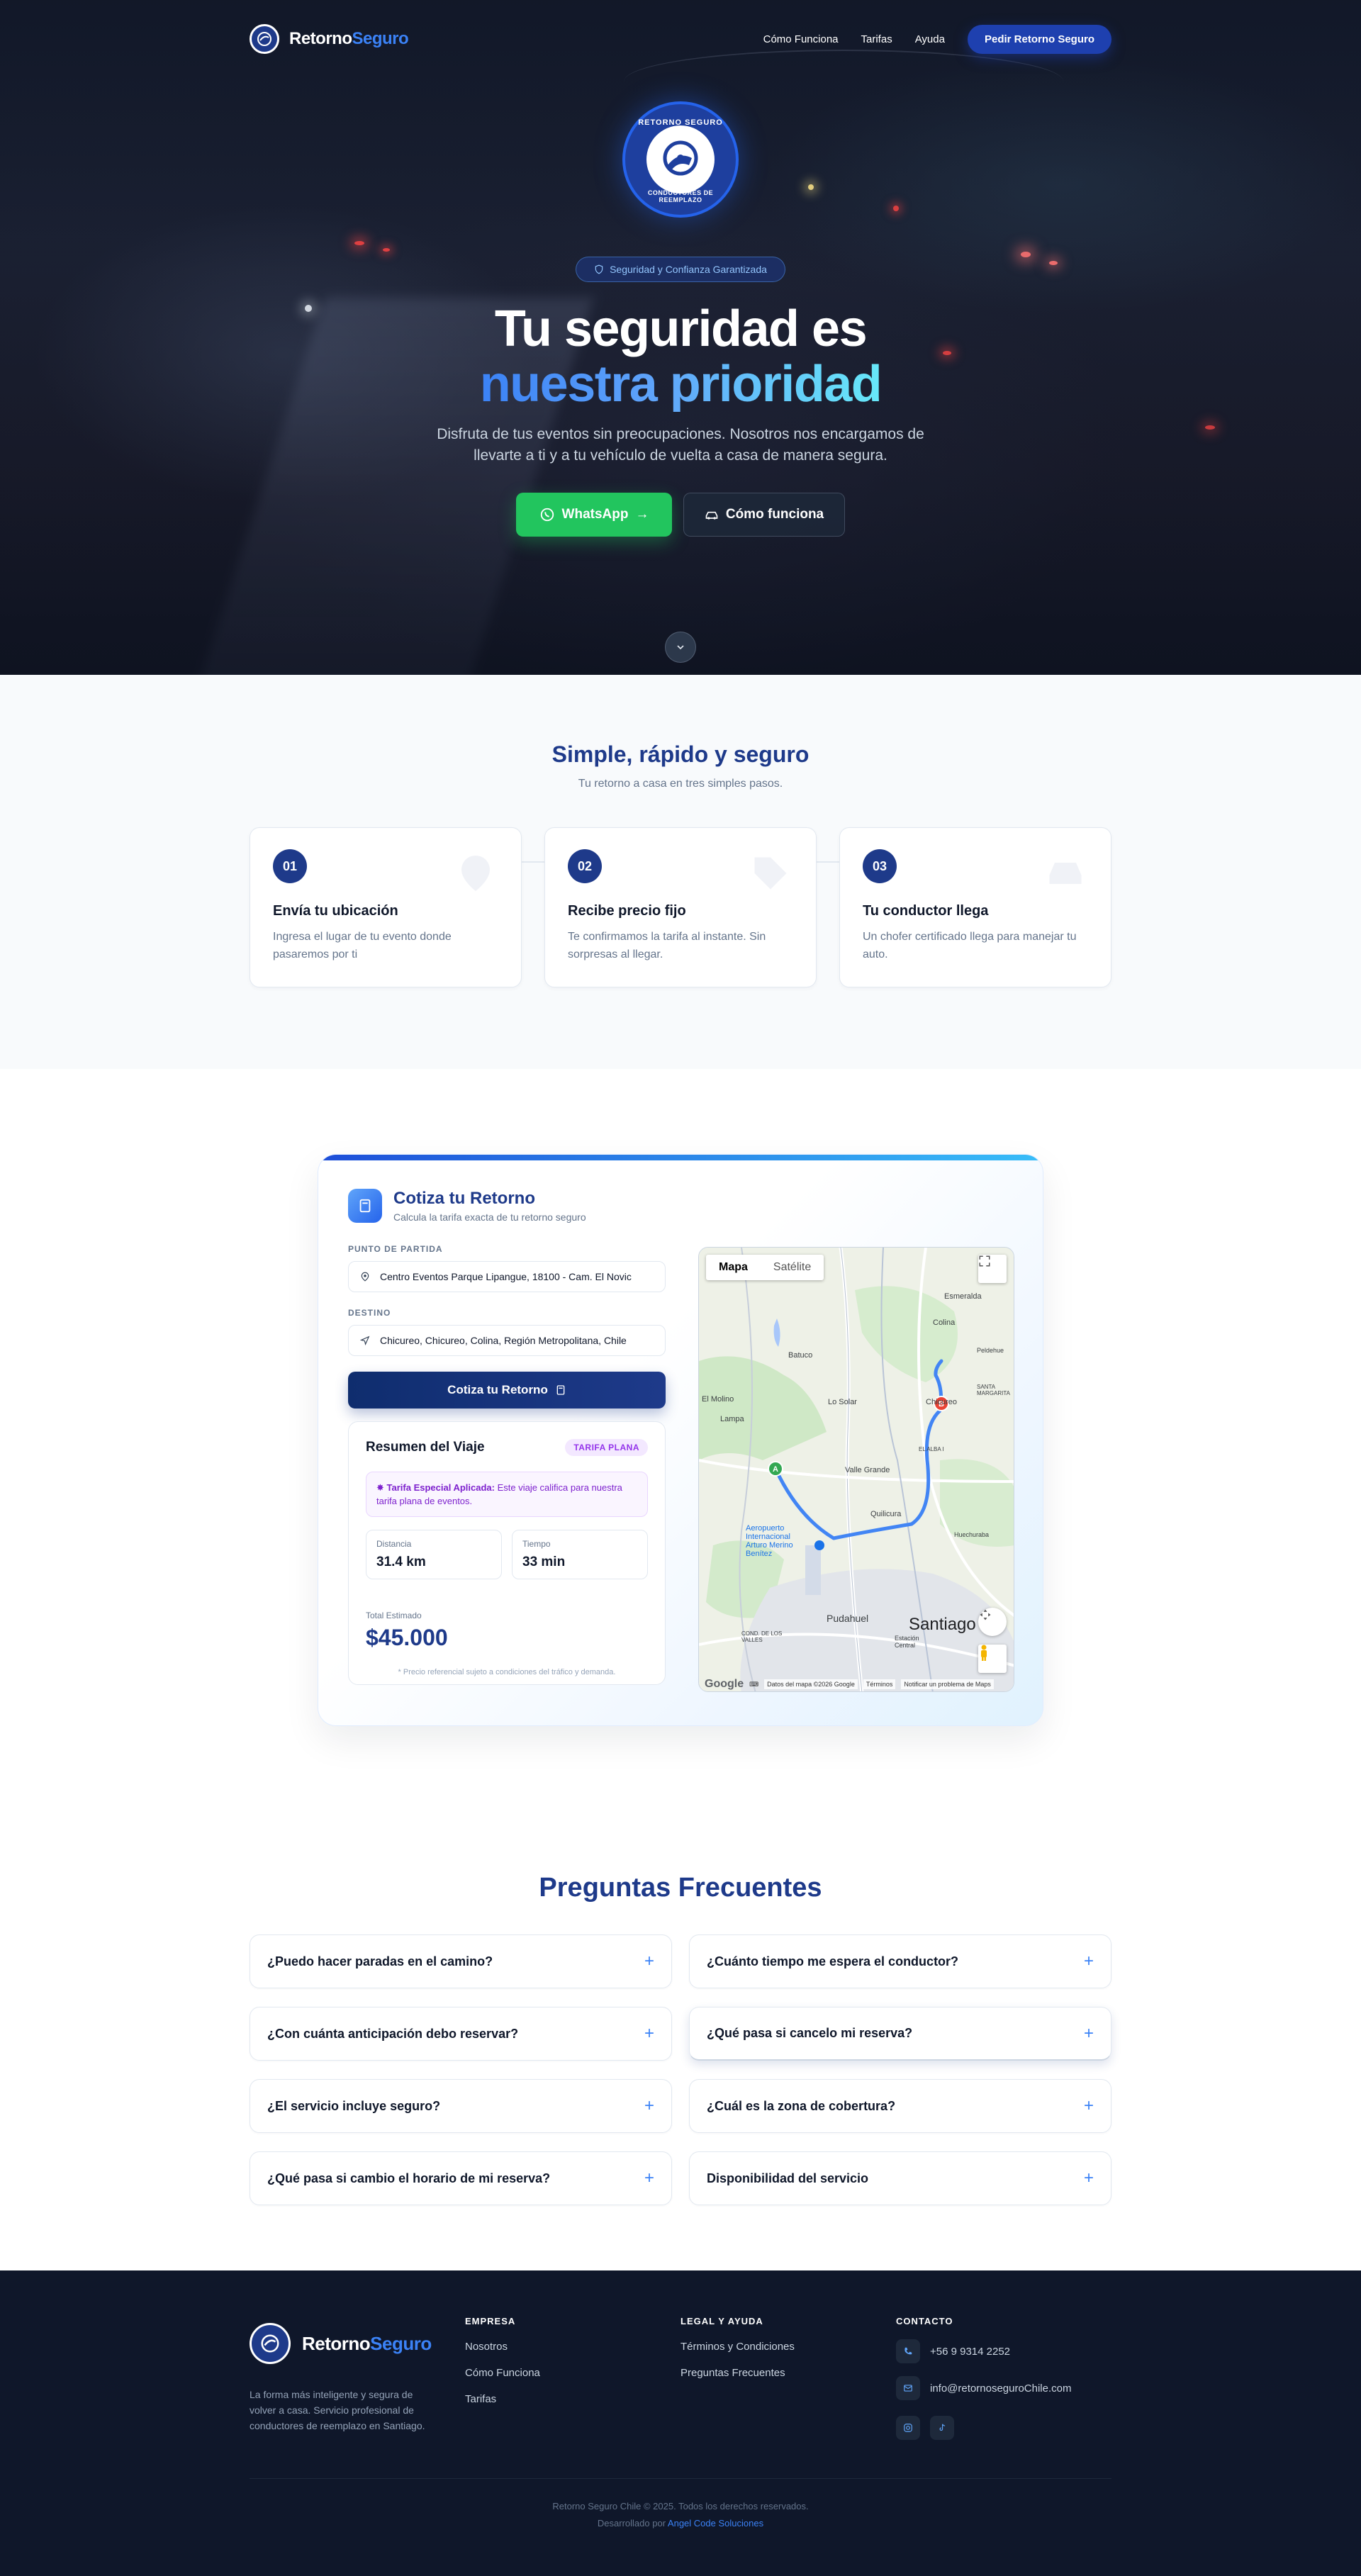 The image size is (1361, 2576). Describe the element at coordinates (547, 515) in the screenshot. I see `whatsapp-icon` at that location.